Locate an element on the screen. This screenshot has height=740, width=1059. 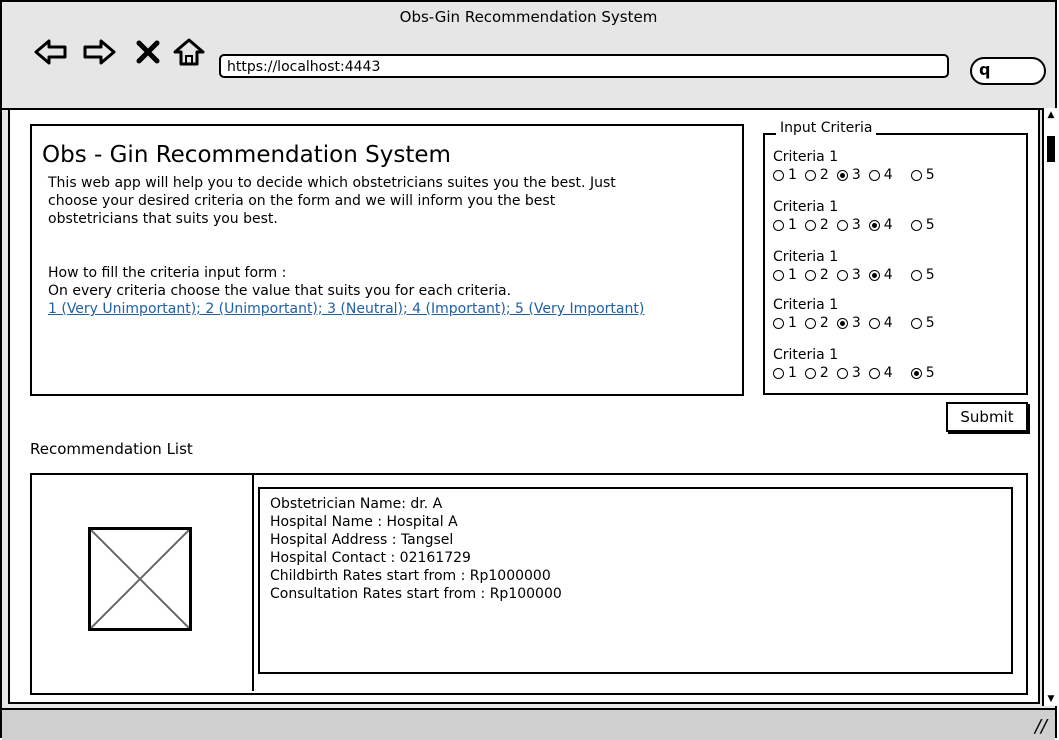
criteria-group-1: Criteria 1 1 2 3 4 5 is located at coordinates (858, 166).